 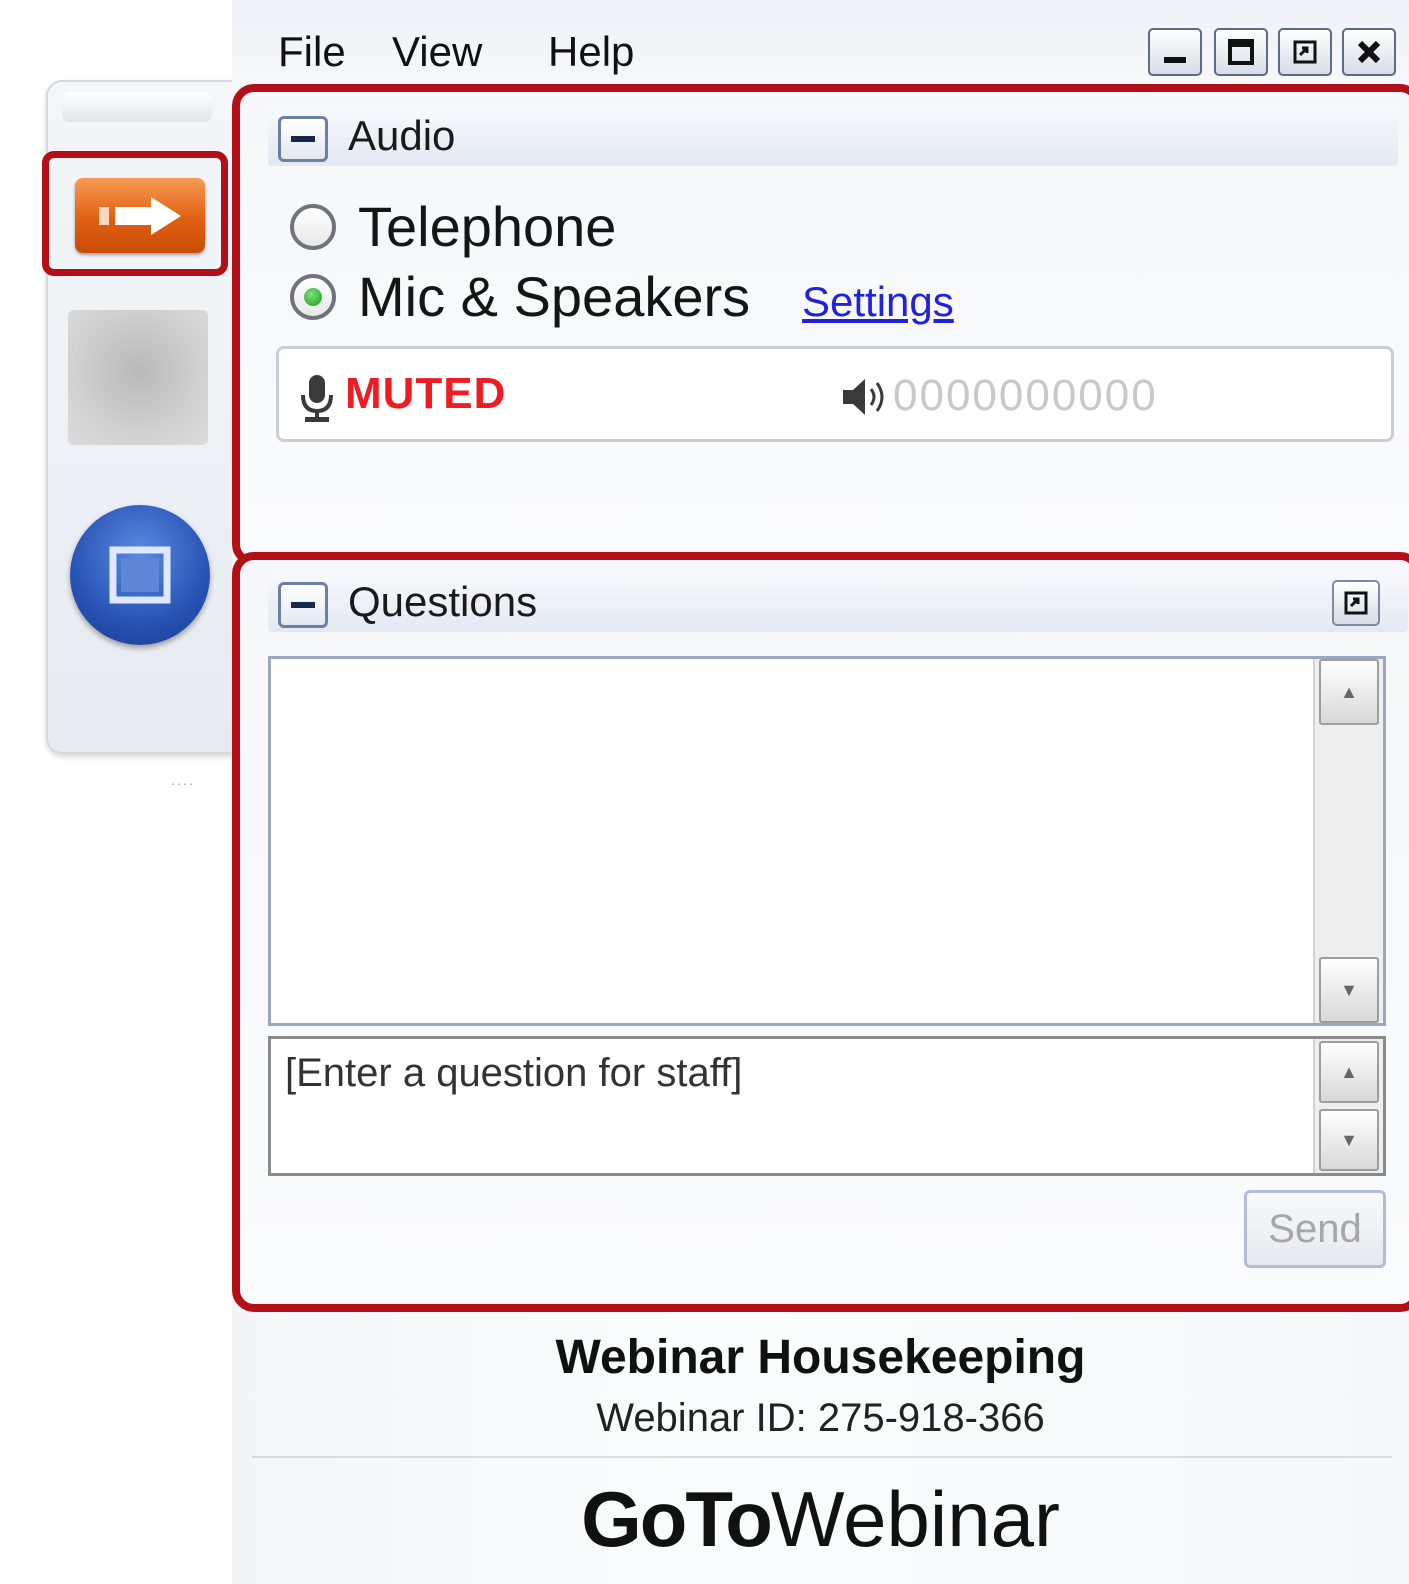 I want to click on scroll-up-button: ▲, so click(x=1349, y=692).